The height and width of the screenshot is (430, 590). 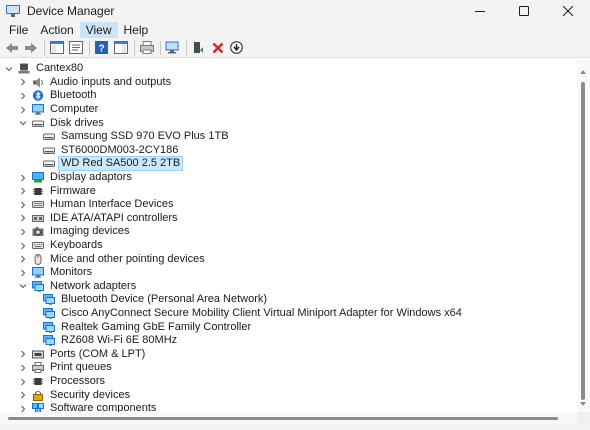 What do you see at coordinates (82, 355) in the screenshot?
I see `tree-category-item: Ports (COM & LPT)` at bounding box center [82, 355].